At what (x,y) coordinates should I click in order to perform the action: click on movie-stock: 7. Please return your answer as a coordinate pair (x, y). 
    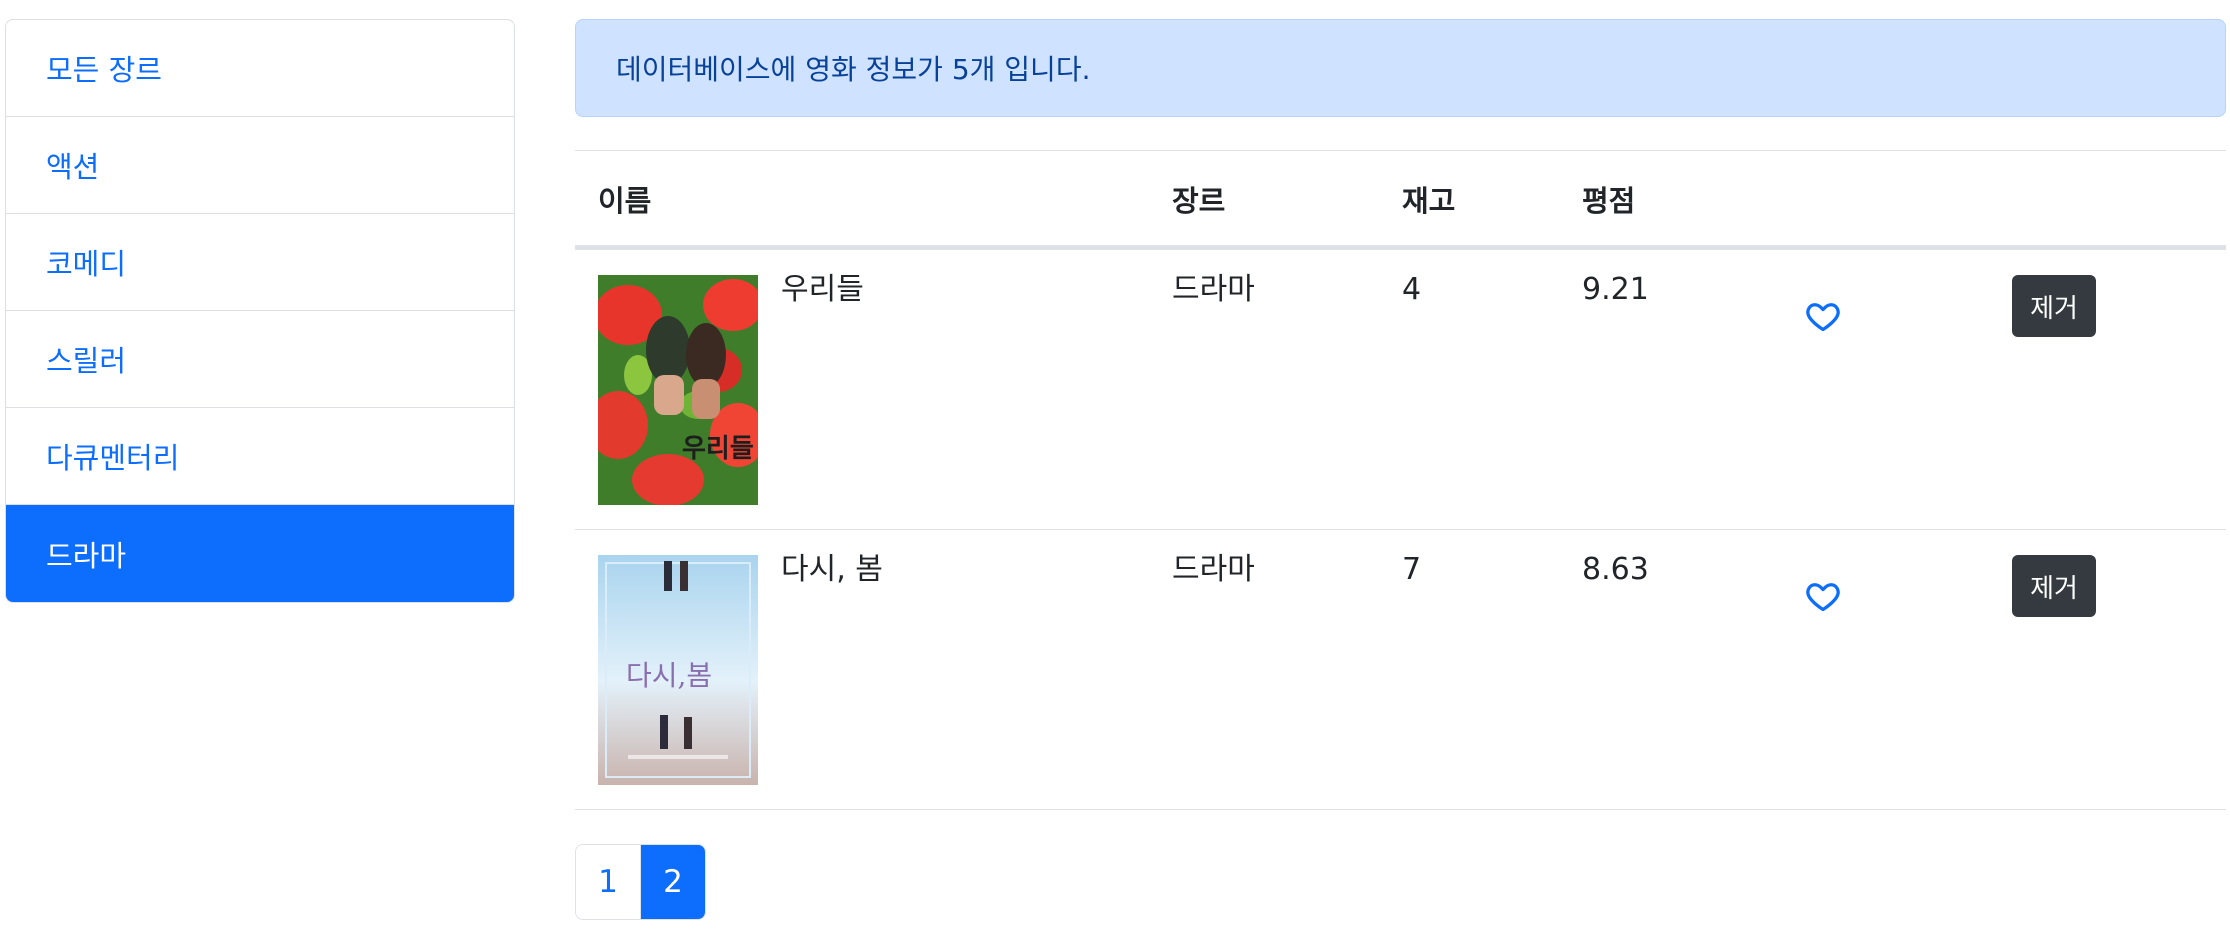
    Looking at the image, I should click on (1412, 569).